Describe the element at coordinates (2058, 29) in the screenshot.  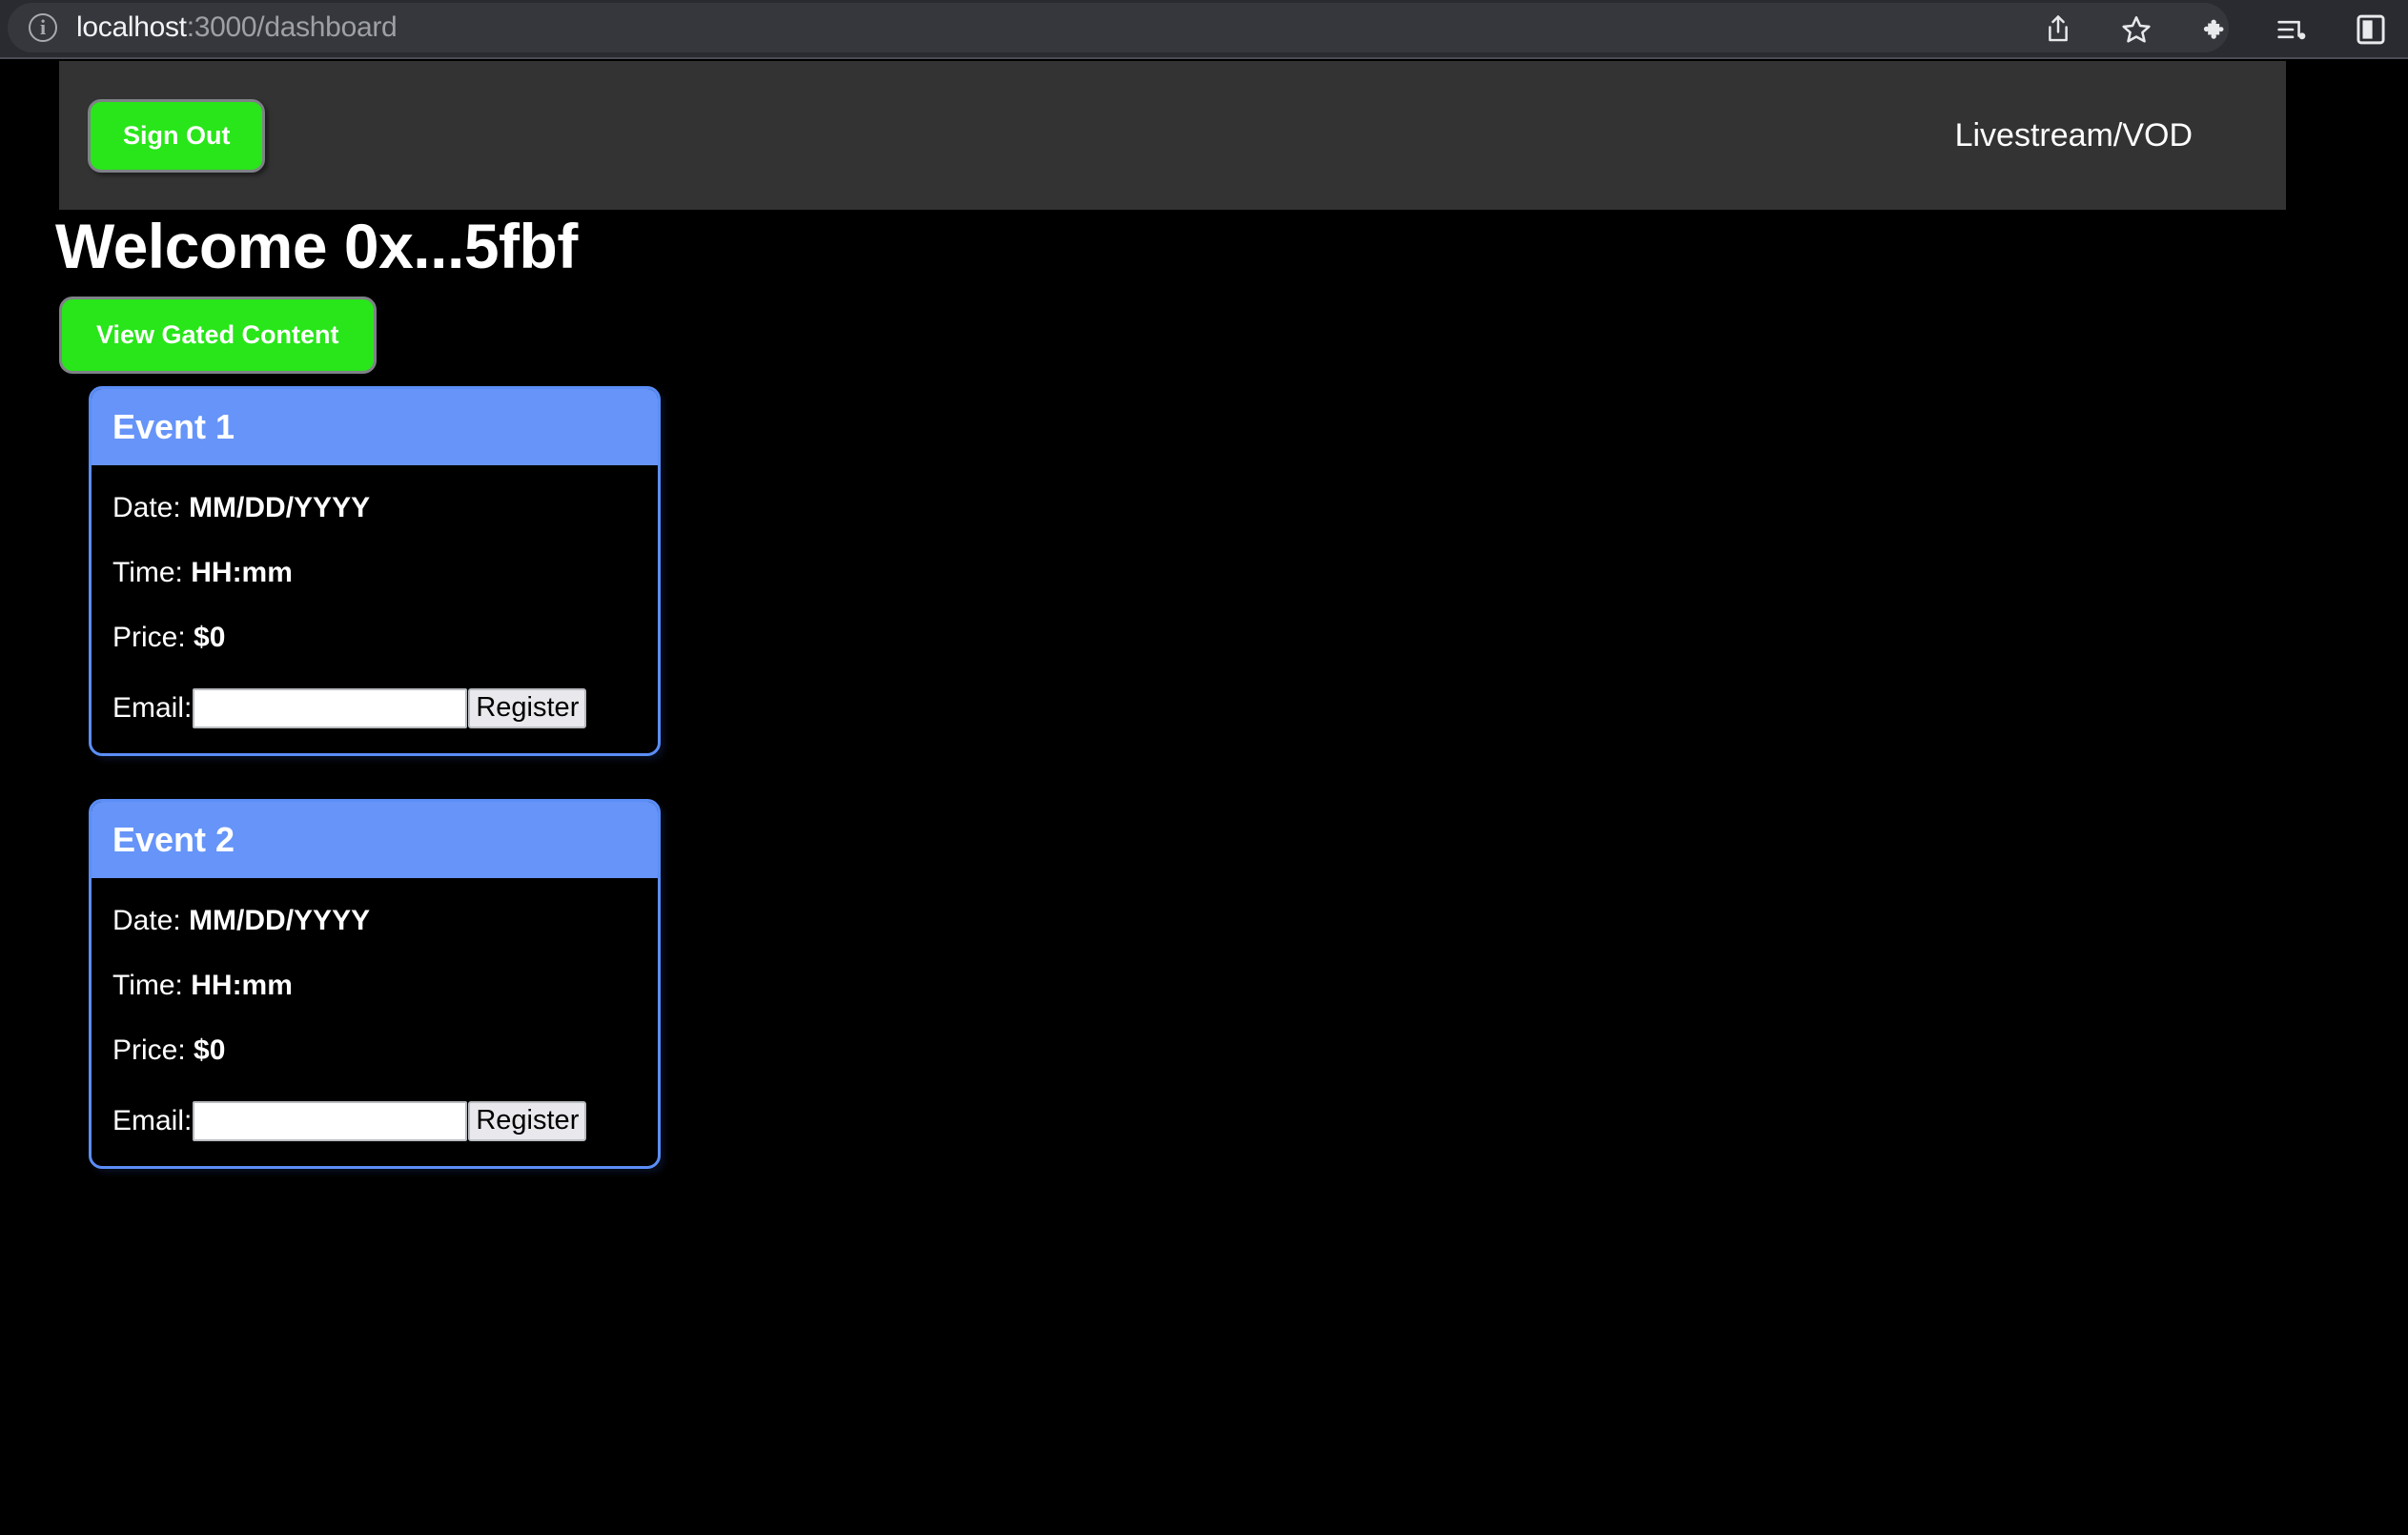
I see `share-icon` at that location.